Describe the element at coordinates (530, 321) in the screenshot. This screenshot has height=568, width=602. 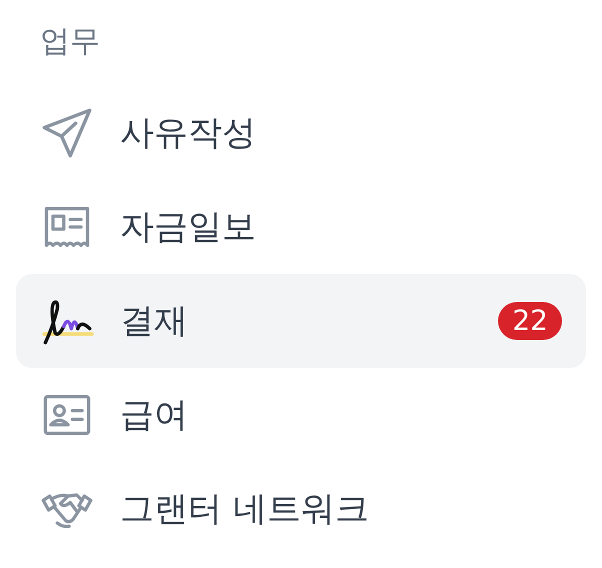
I see `count-badge: 22` at that location.